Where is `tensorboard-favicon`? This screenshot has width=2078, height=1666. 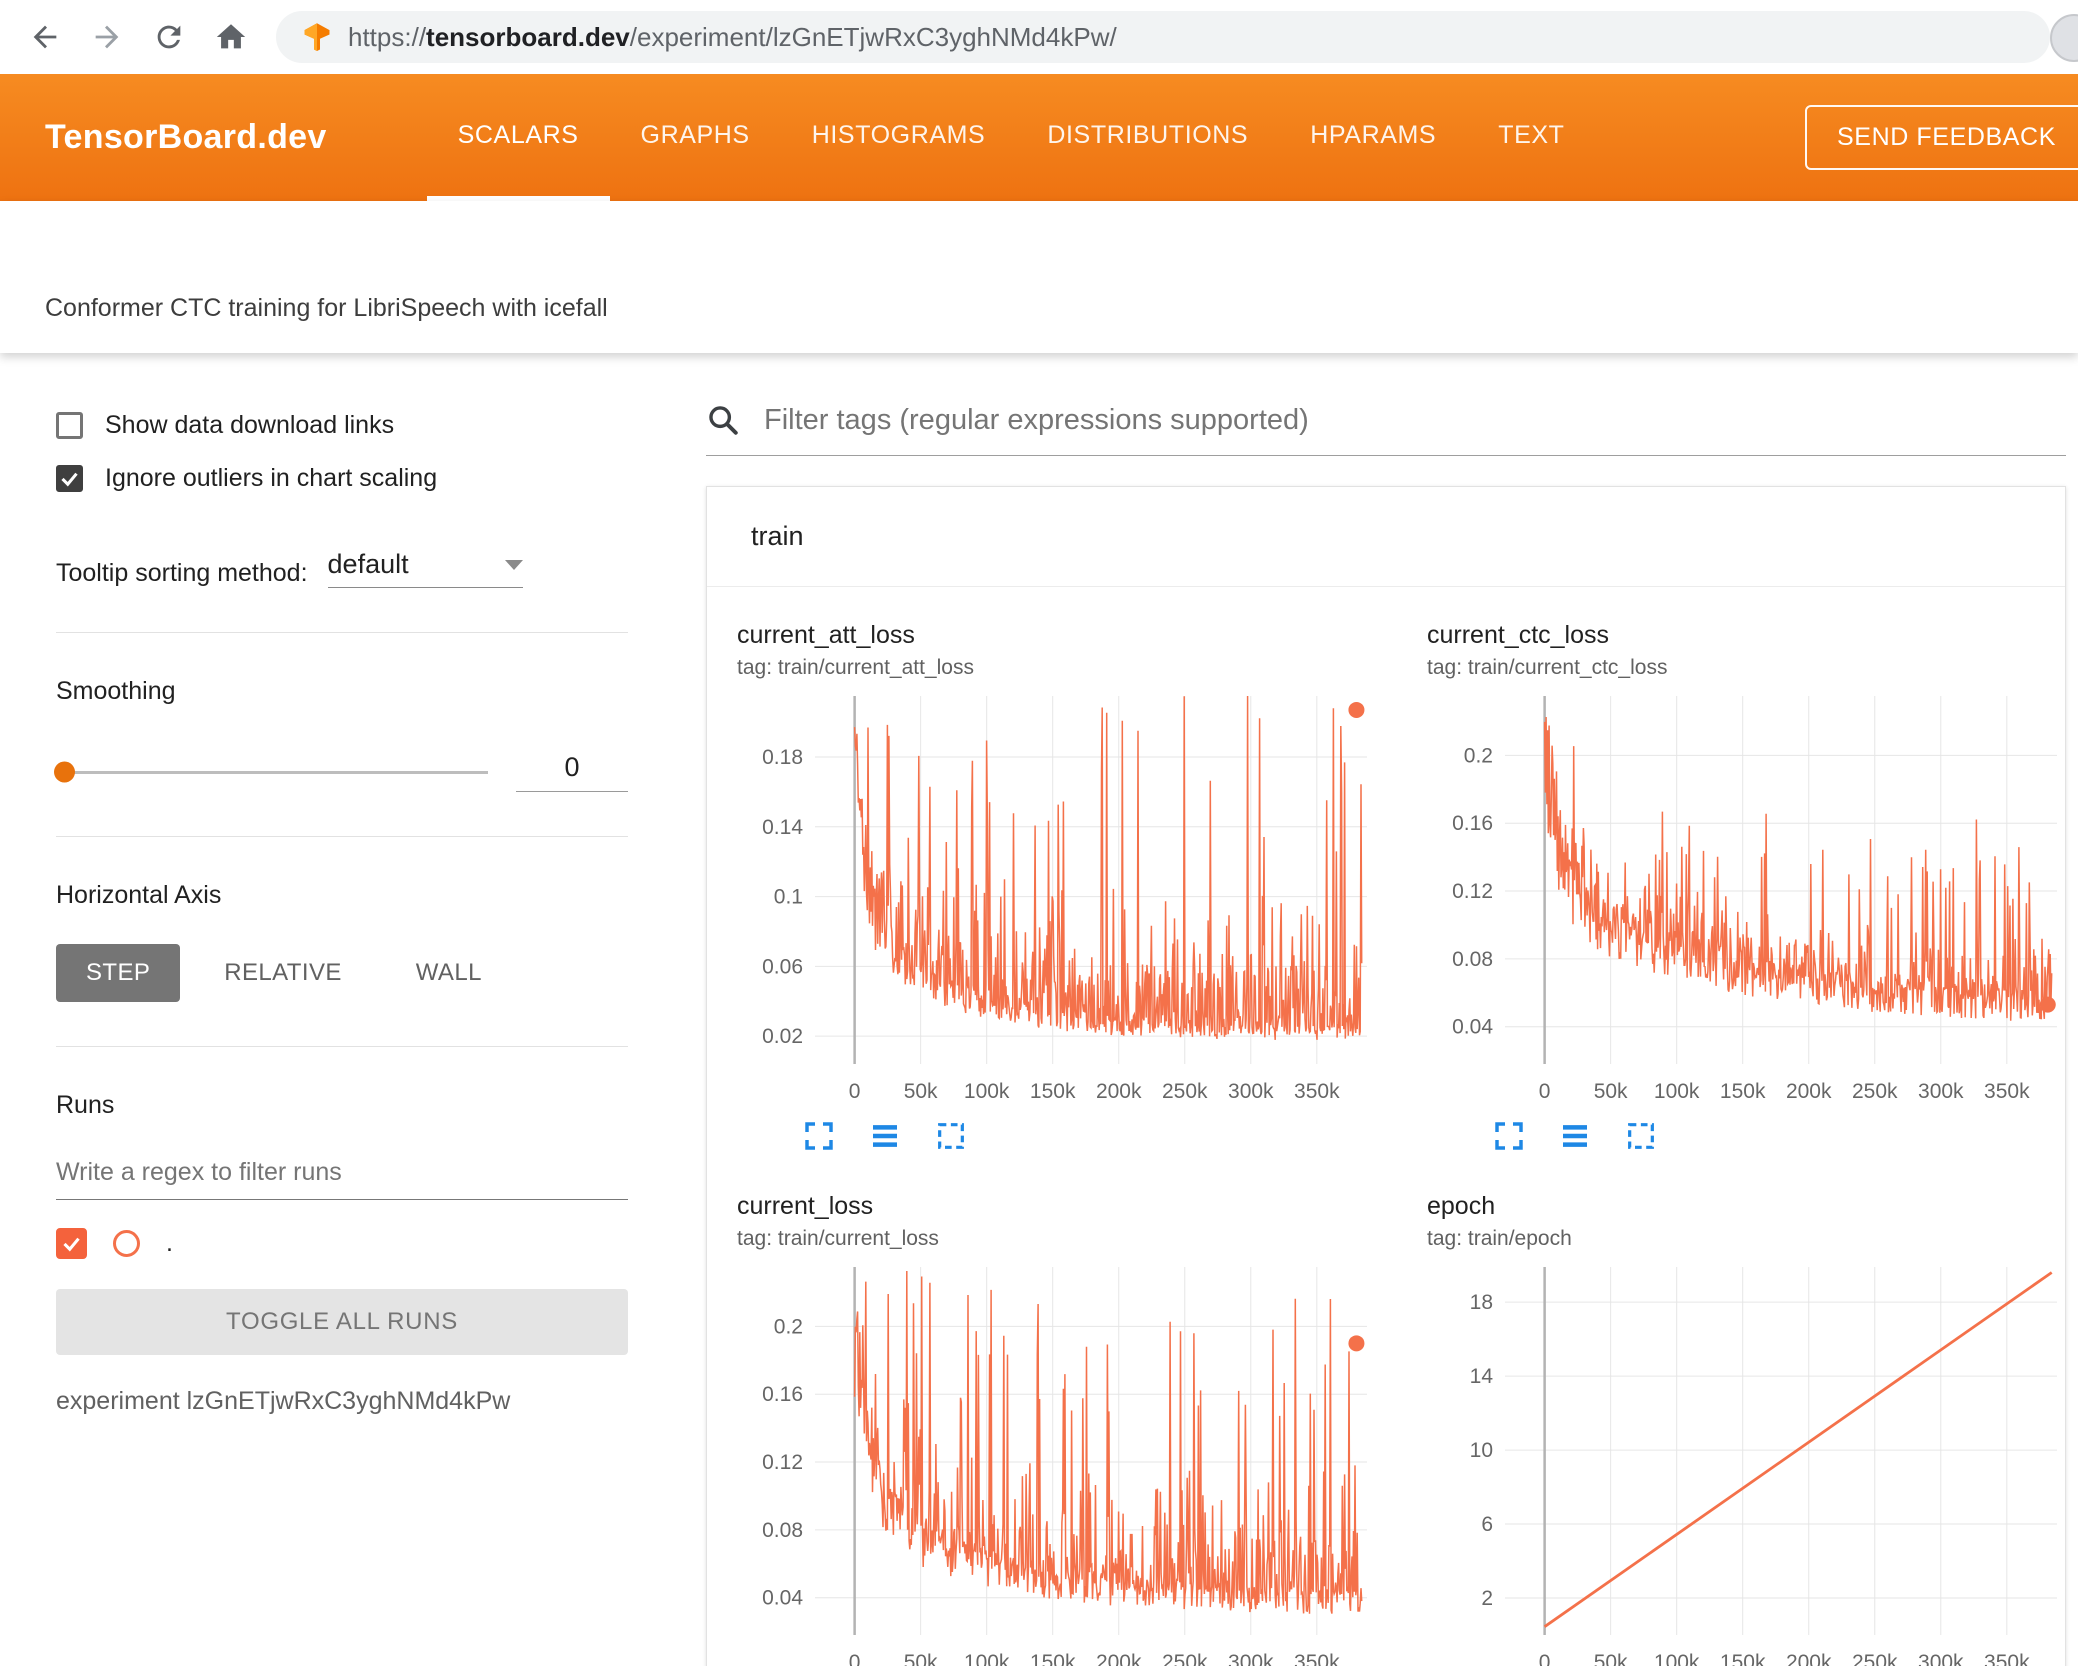 tensorboard-favicon is located at coordinates (317, 37).